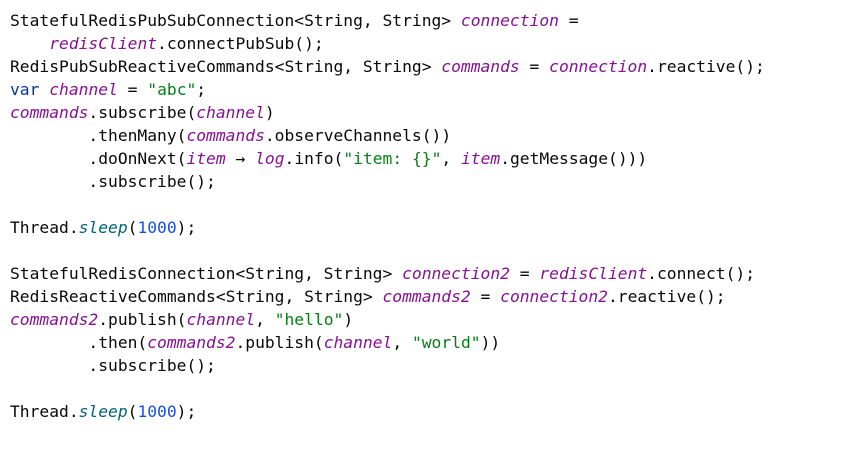 The height and width of the screenshot is (459, 842). I want to click on code-token: )), so click(490, 342).